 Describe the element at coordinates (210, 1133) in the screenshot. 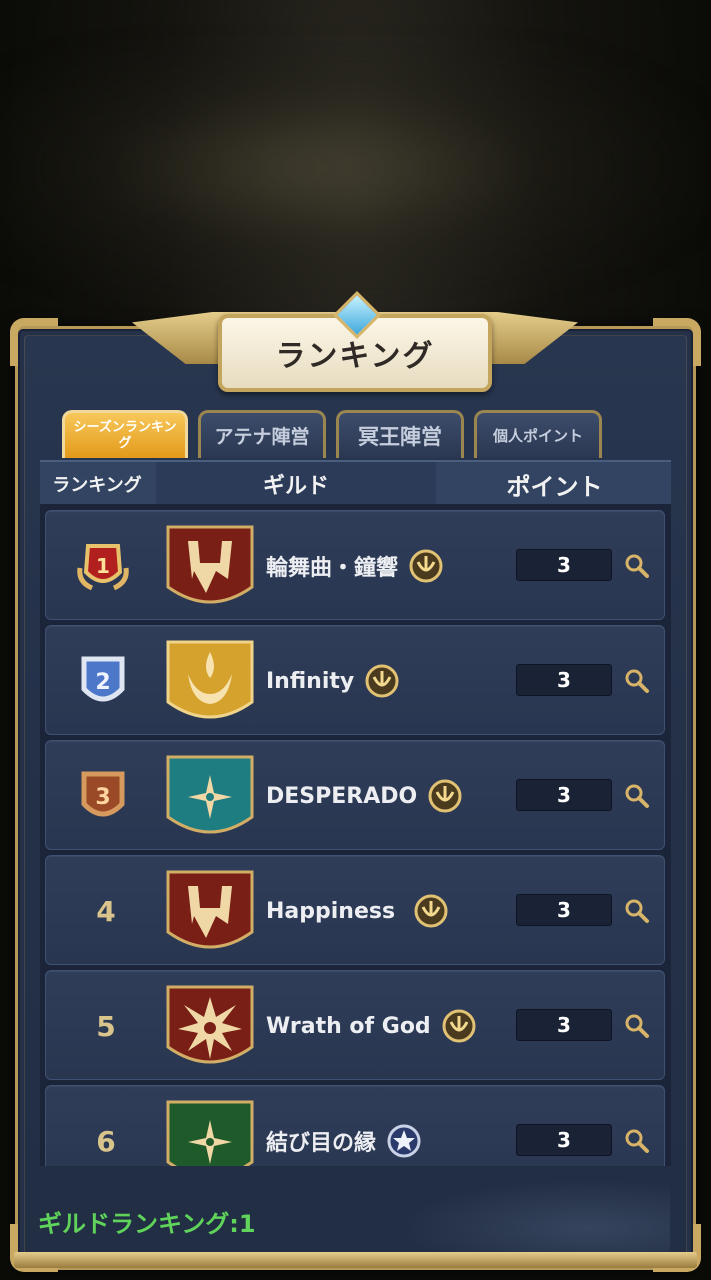

I see `green-star-emblem` at that location.